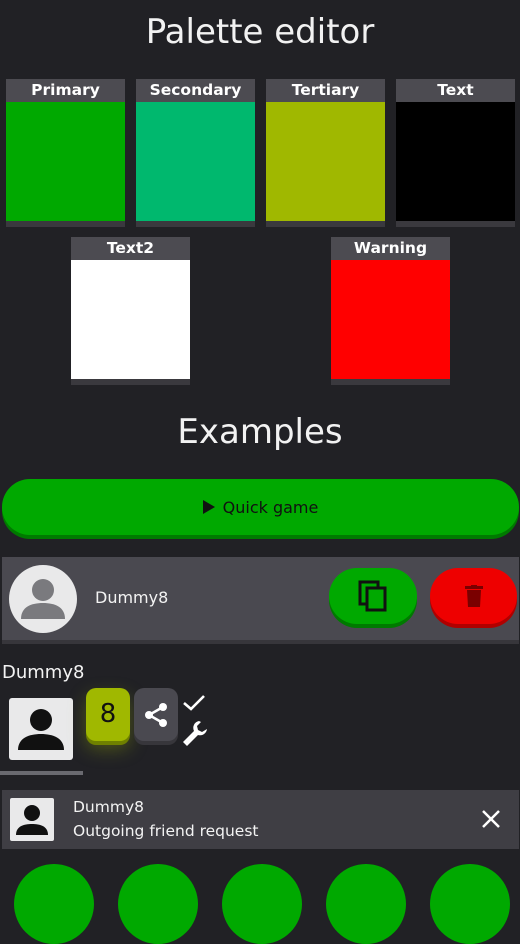 This screenshot has height=944, width=520. I want to click on swatch-secondary: Secondary, so click(195, 153).